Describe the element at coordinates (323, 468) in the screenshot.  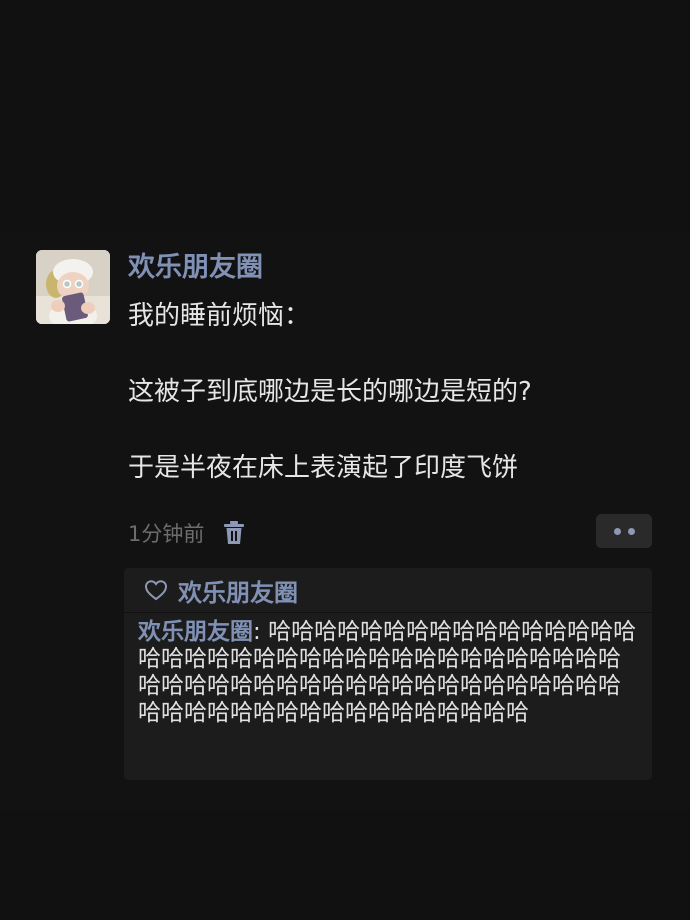
I see `post-content-line: 于是半夜在床上表演起了印度飞饼` at that location.